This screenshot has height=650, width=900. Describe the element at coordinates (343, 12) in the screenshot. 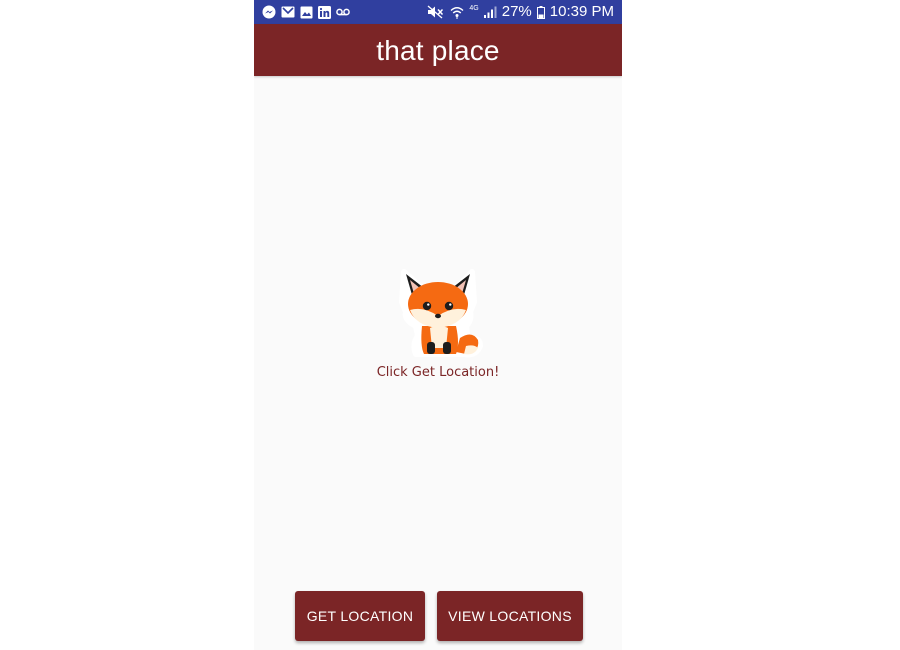

I see `voicemail-icon` at that location.